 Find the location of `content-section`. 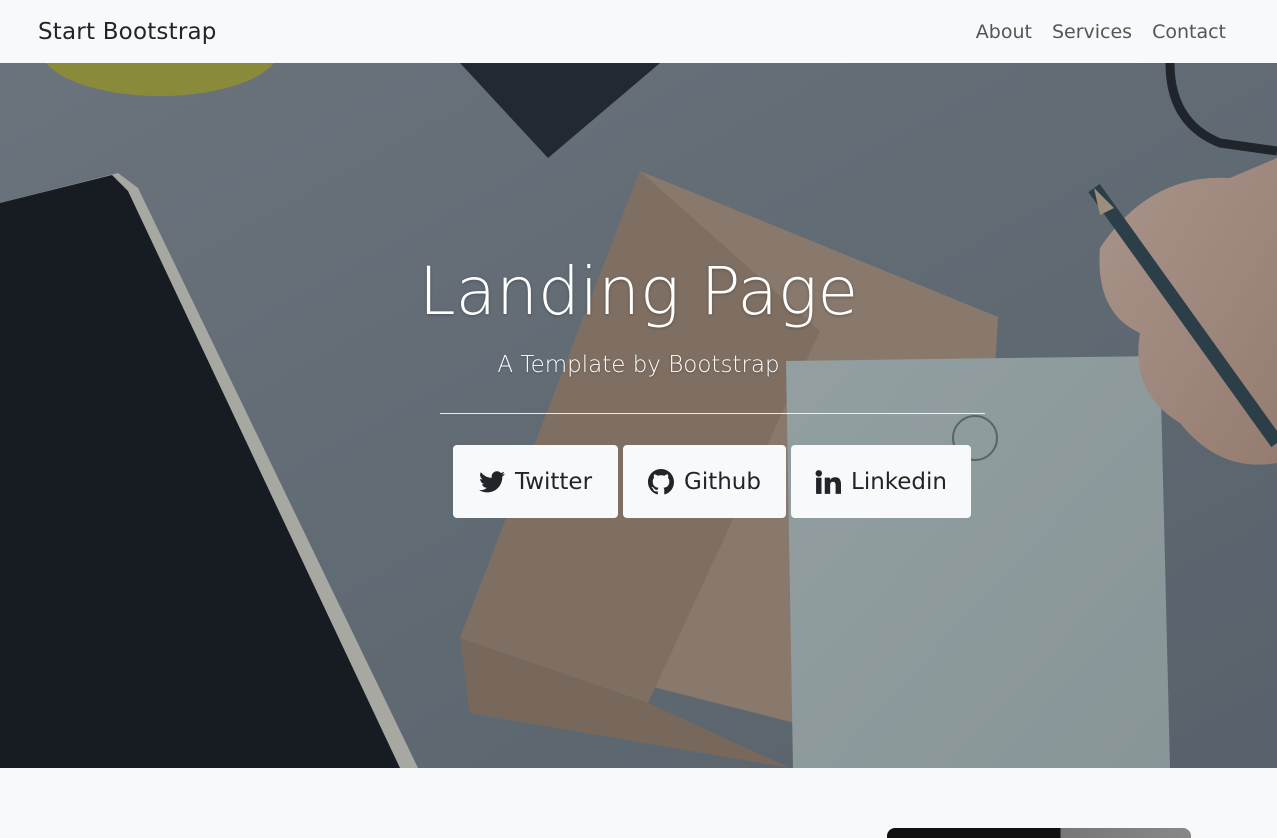

content-section is located at coordinates (638, 803).